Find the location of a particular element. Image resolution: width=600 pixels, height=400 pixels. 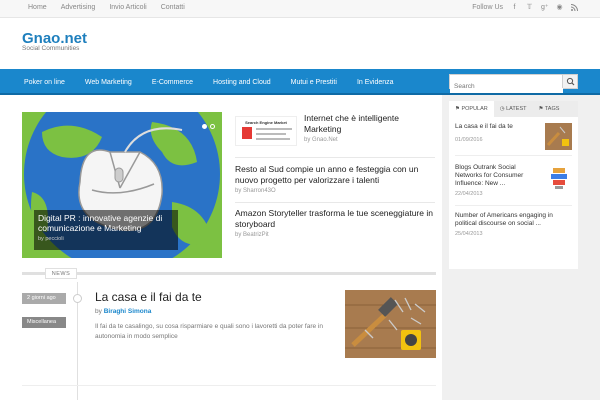

google-plus-icon: g⁺ is located at coordinates (545, 7).